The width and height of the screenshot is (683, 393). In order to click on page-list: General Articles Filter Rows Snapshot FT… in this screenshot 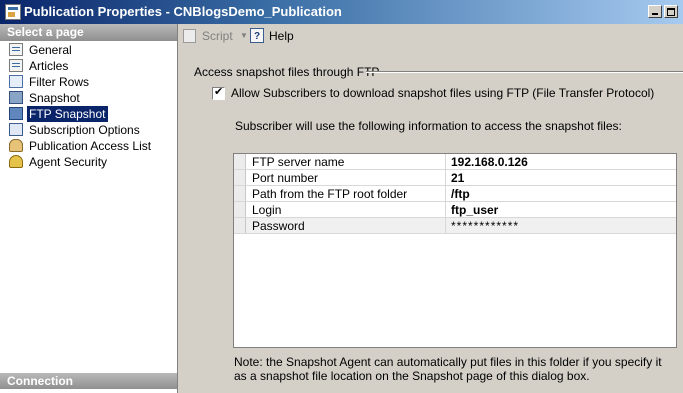, I will do `click(88, 106)`.